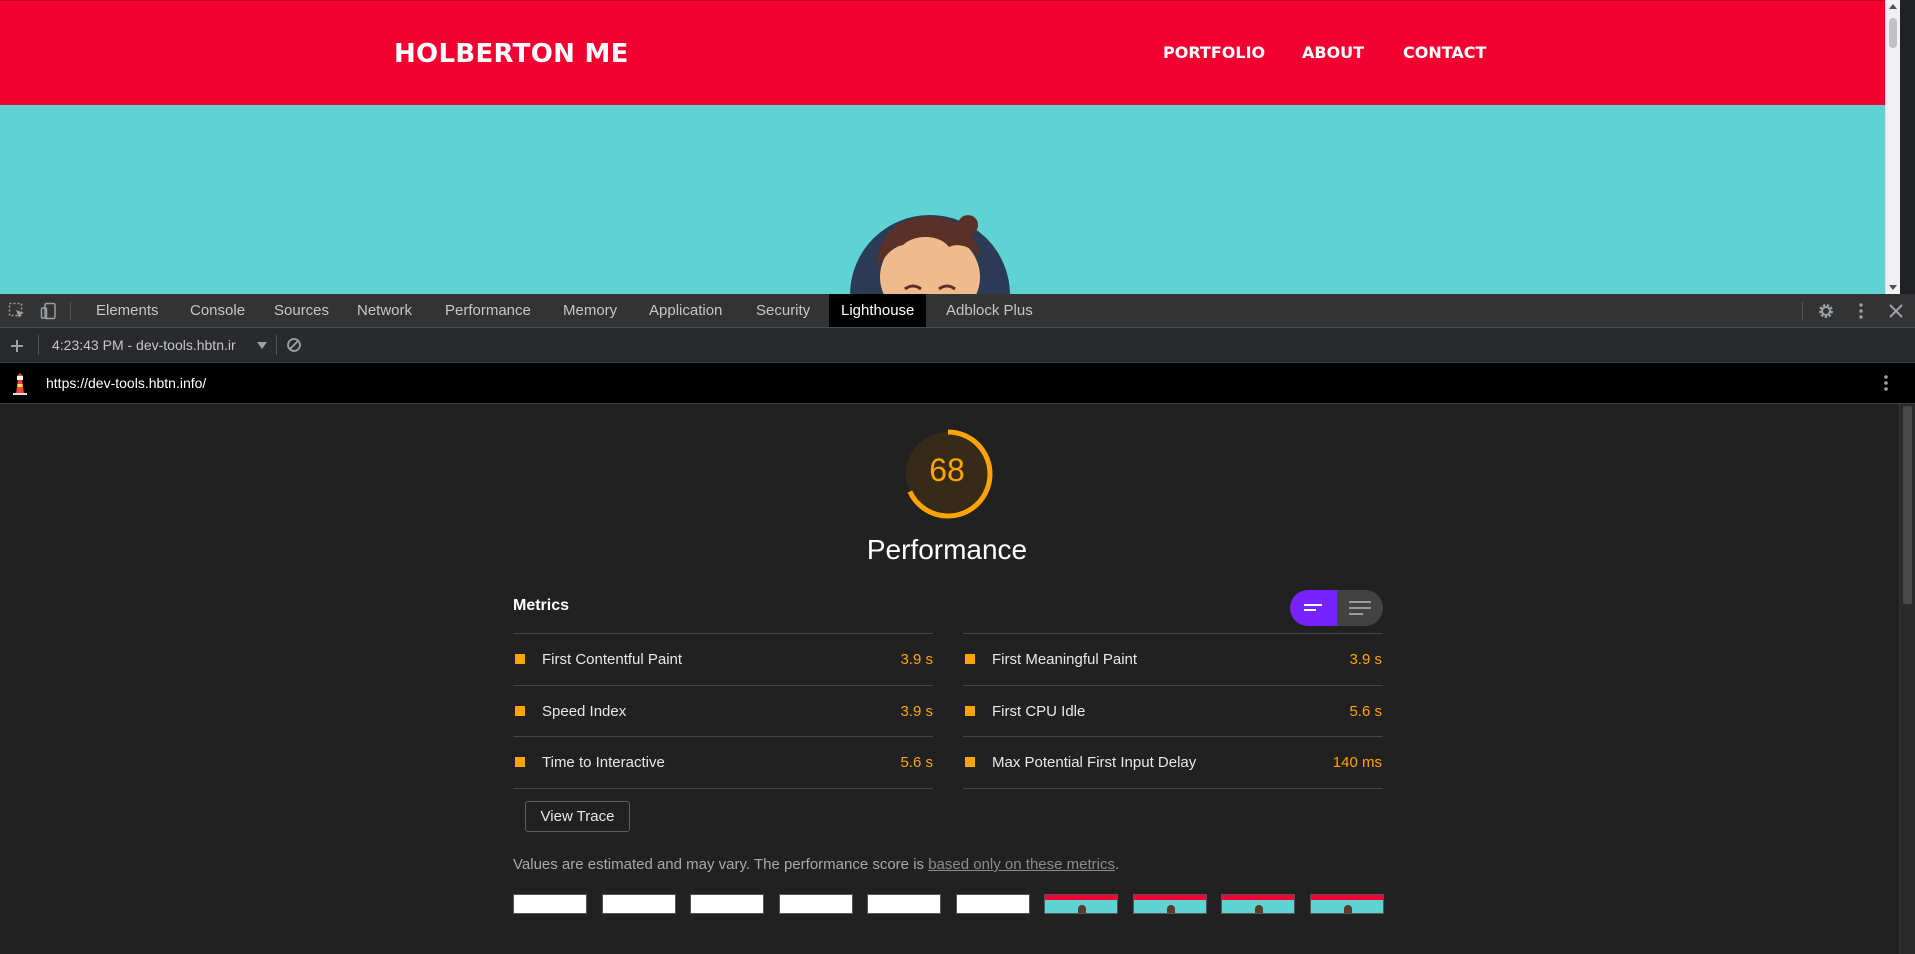  I want to click on scroll-down-icon, so click(1893, 287).